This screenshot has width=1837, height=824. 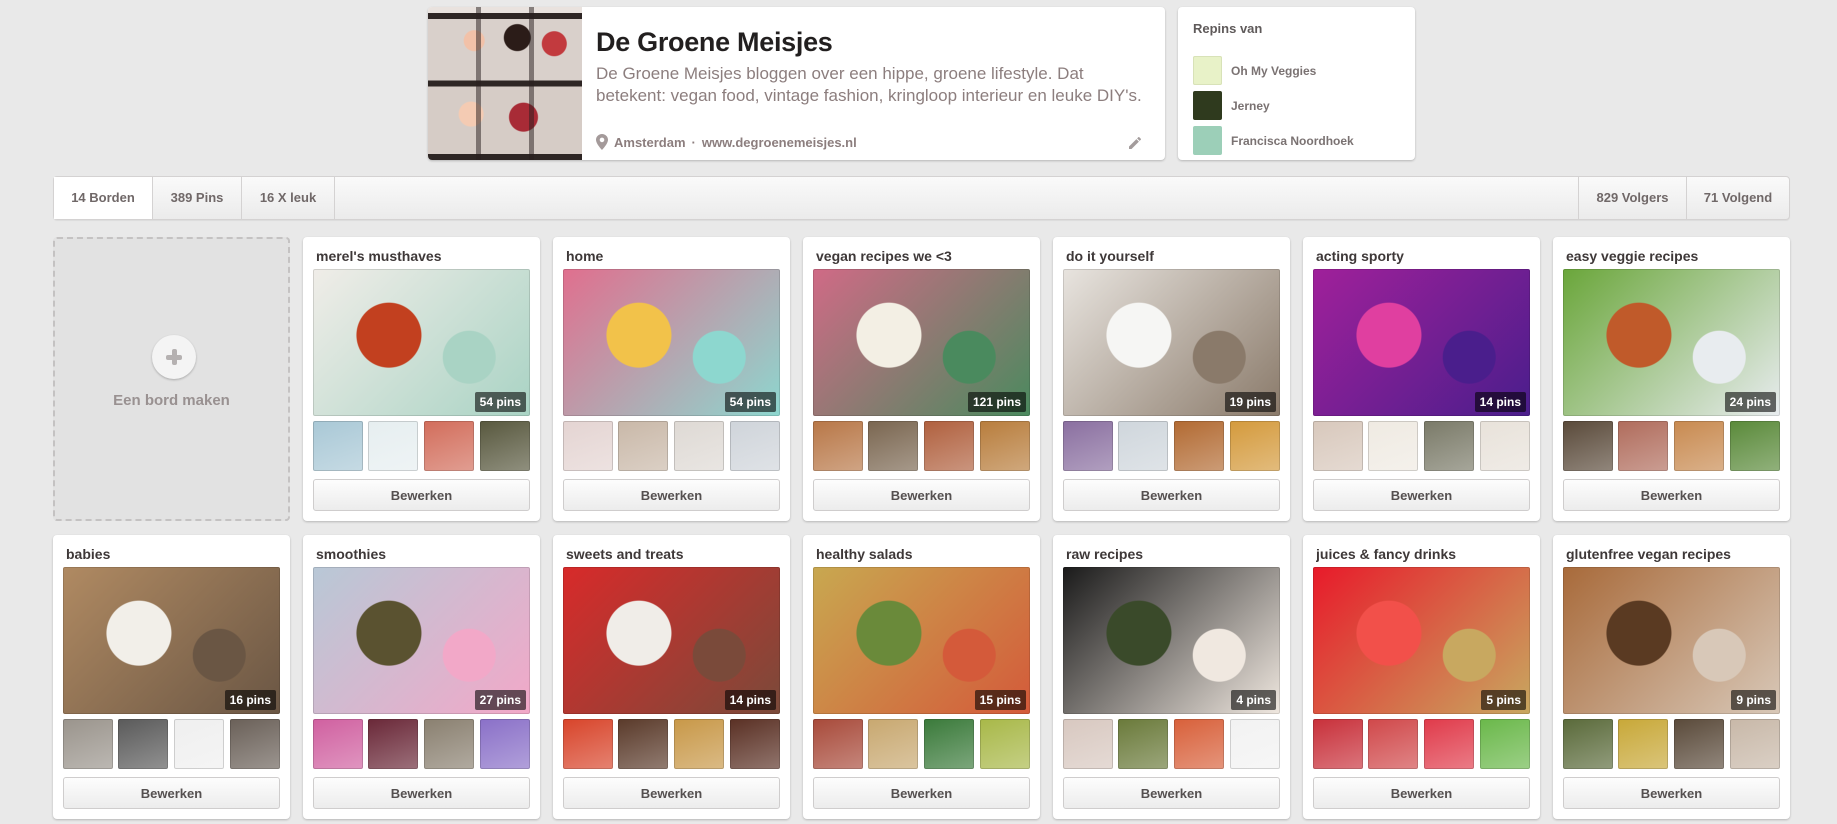 I want to click on board-cover-image: 24 pins, so click(x=1671, y=342).